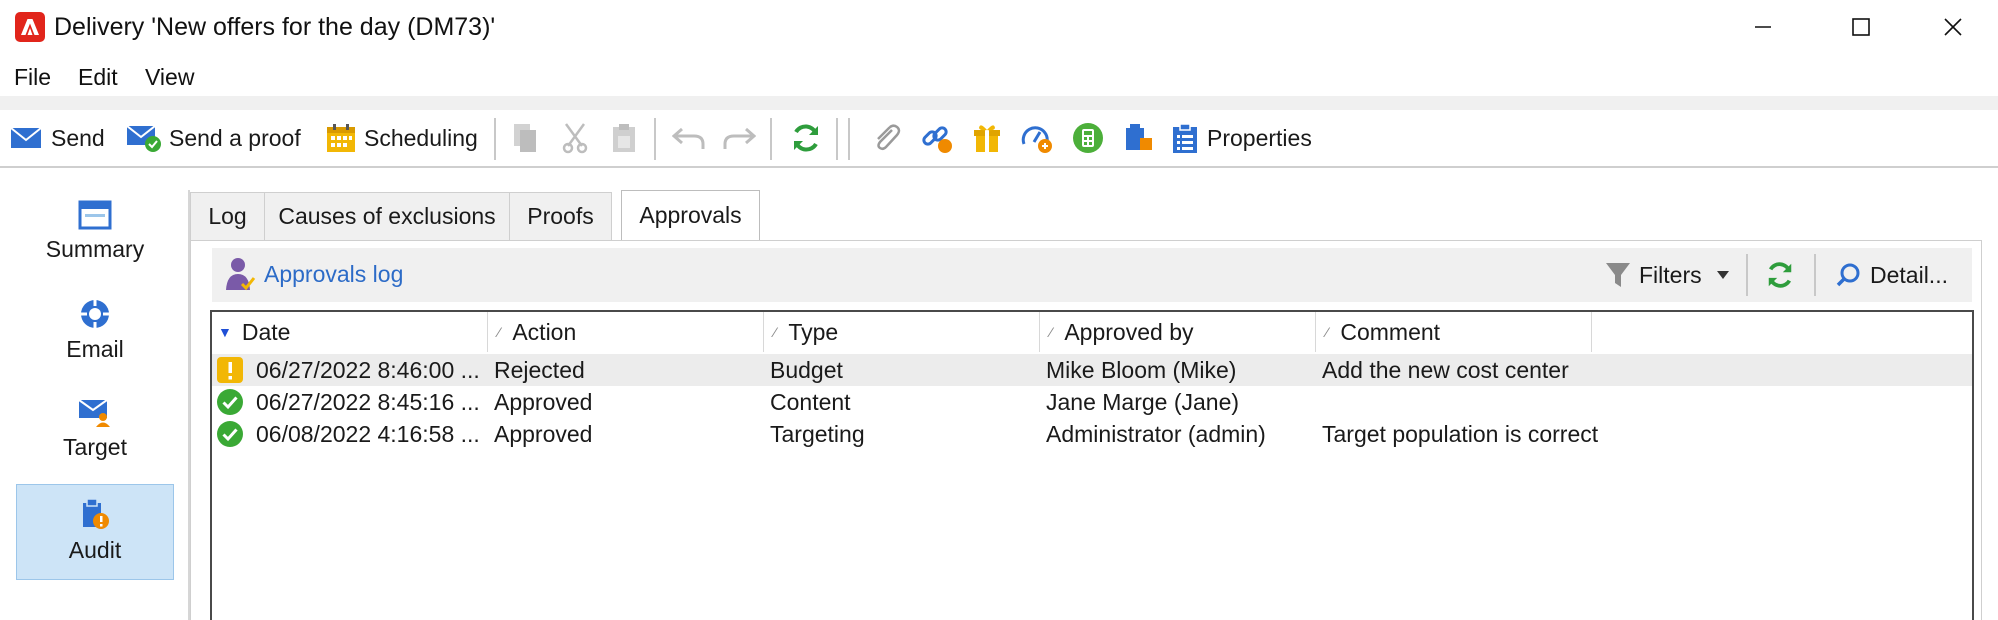  I want to click on gift-icon, so click(987, 138).